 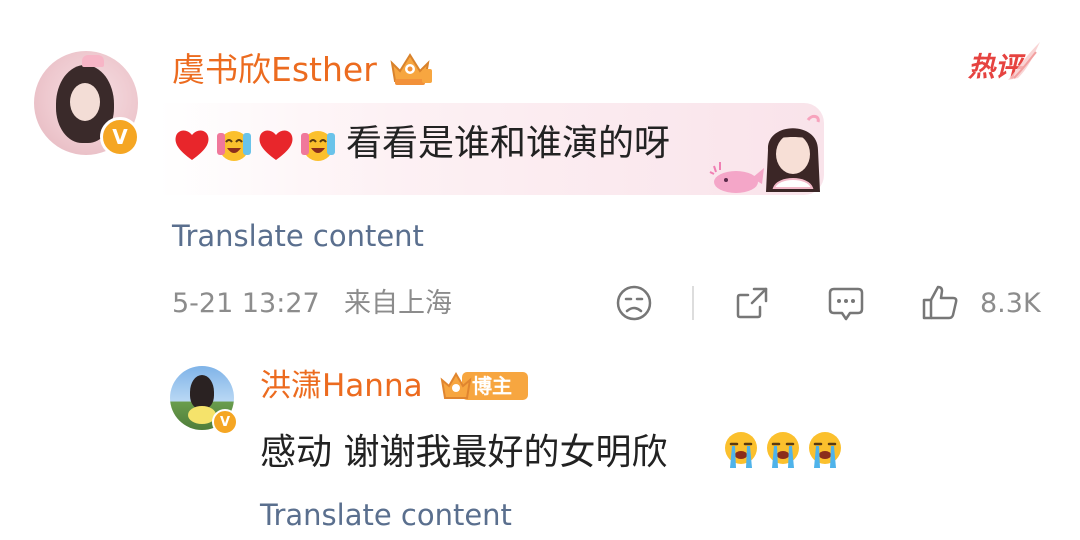 I want to click on comment-icon, so click(x=846, y=303).